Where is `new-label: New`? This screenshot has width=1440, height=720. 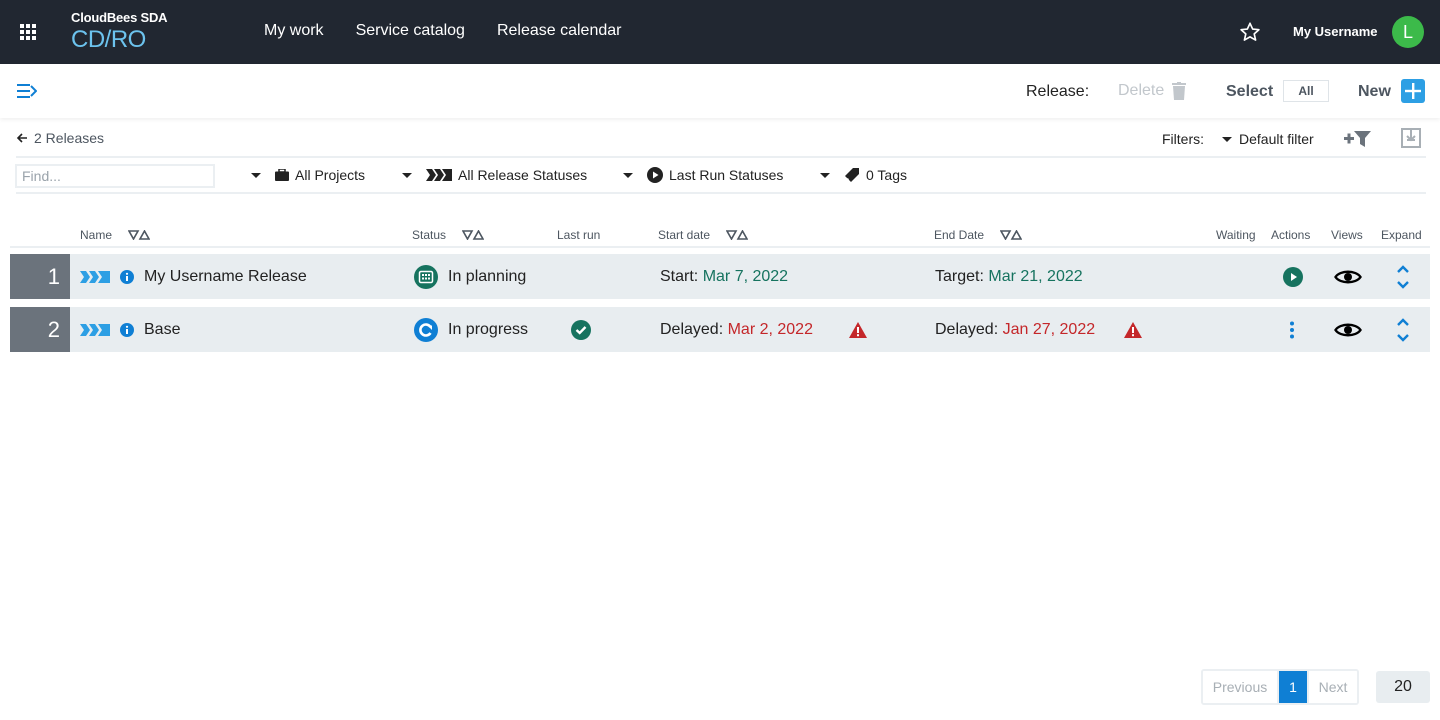
new-label: New is located at coordinates (1374, 92).